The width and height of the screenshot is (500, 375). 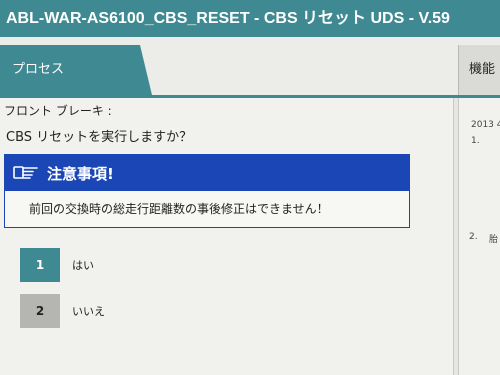 What do you see at coordinates (494, 240) in the screenshot?
I see `side-item-2-text: 胎` at bounding box center [494, 240].